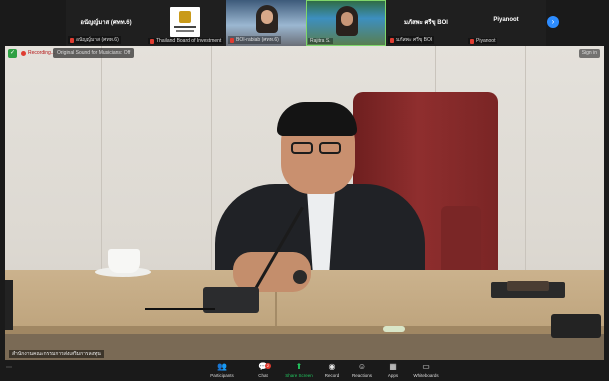 The height and width of the screenshot is (381, 609). I want to click on participants-icon: 👥, so click(222, 366).